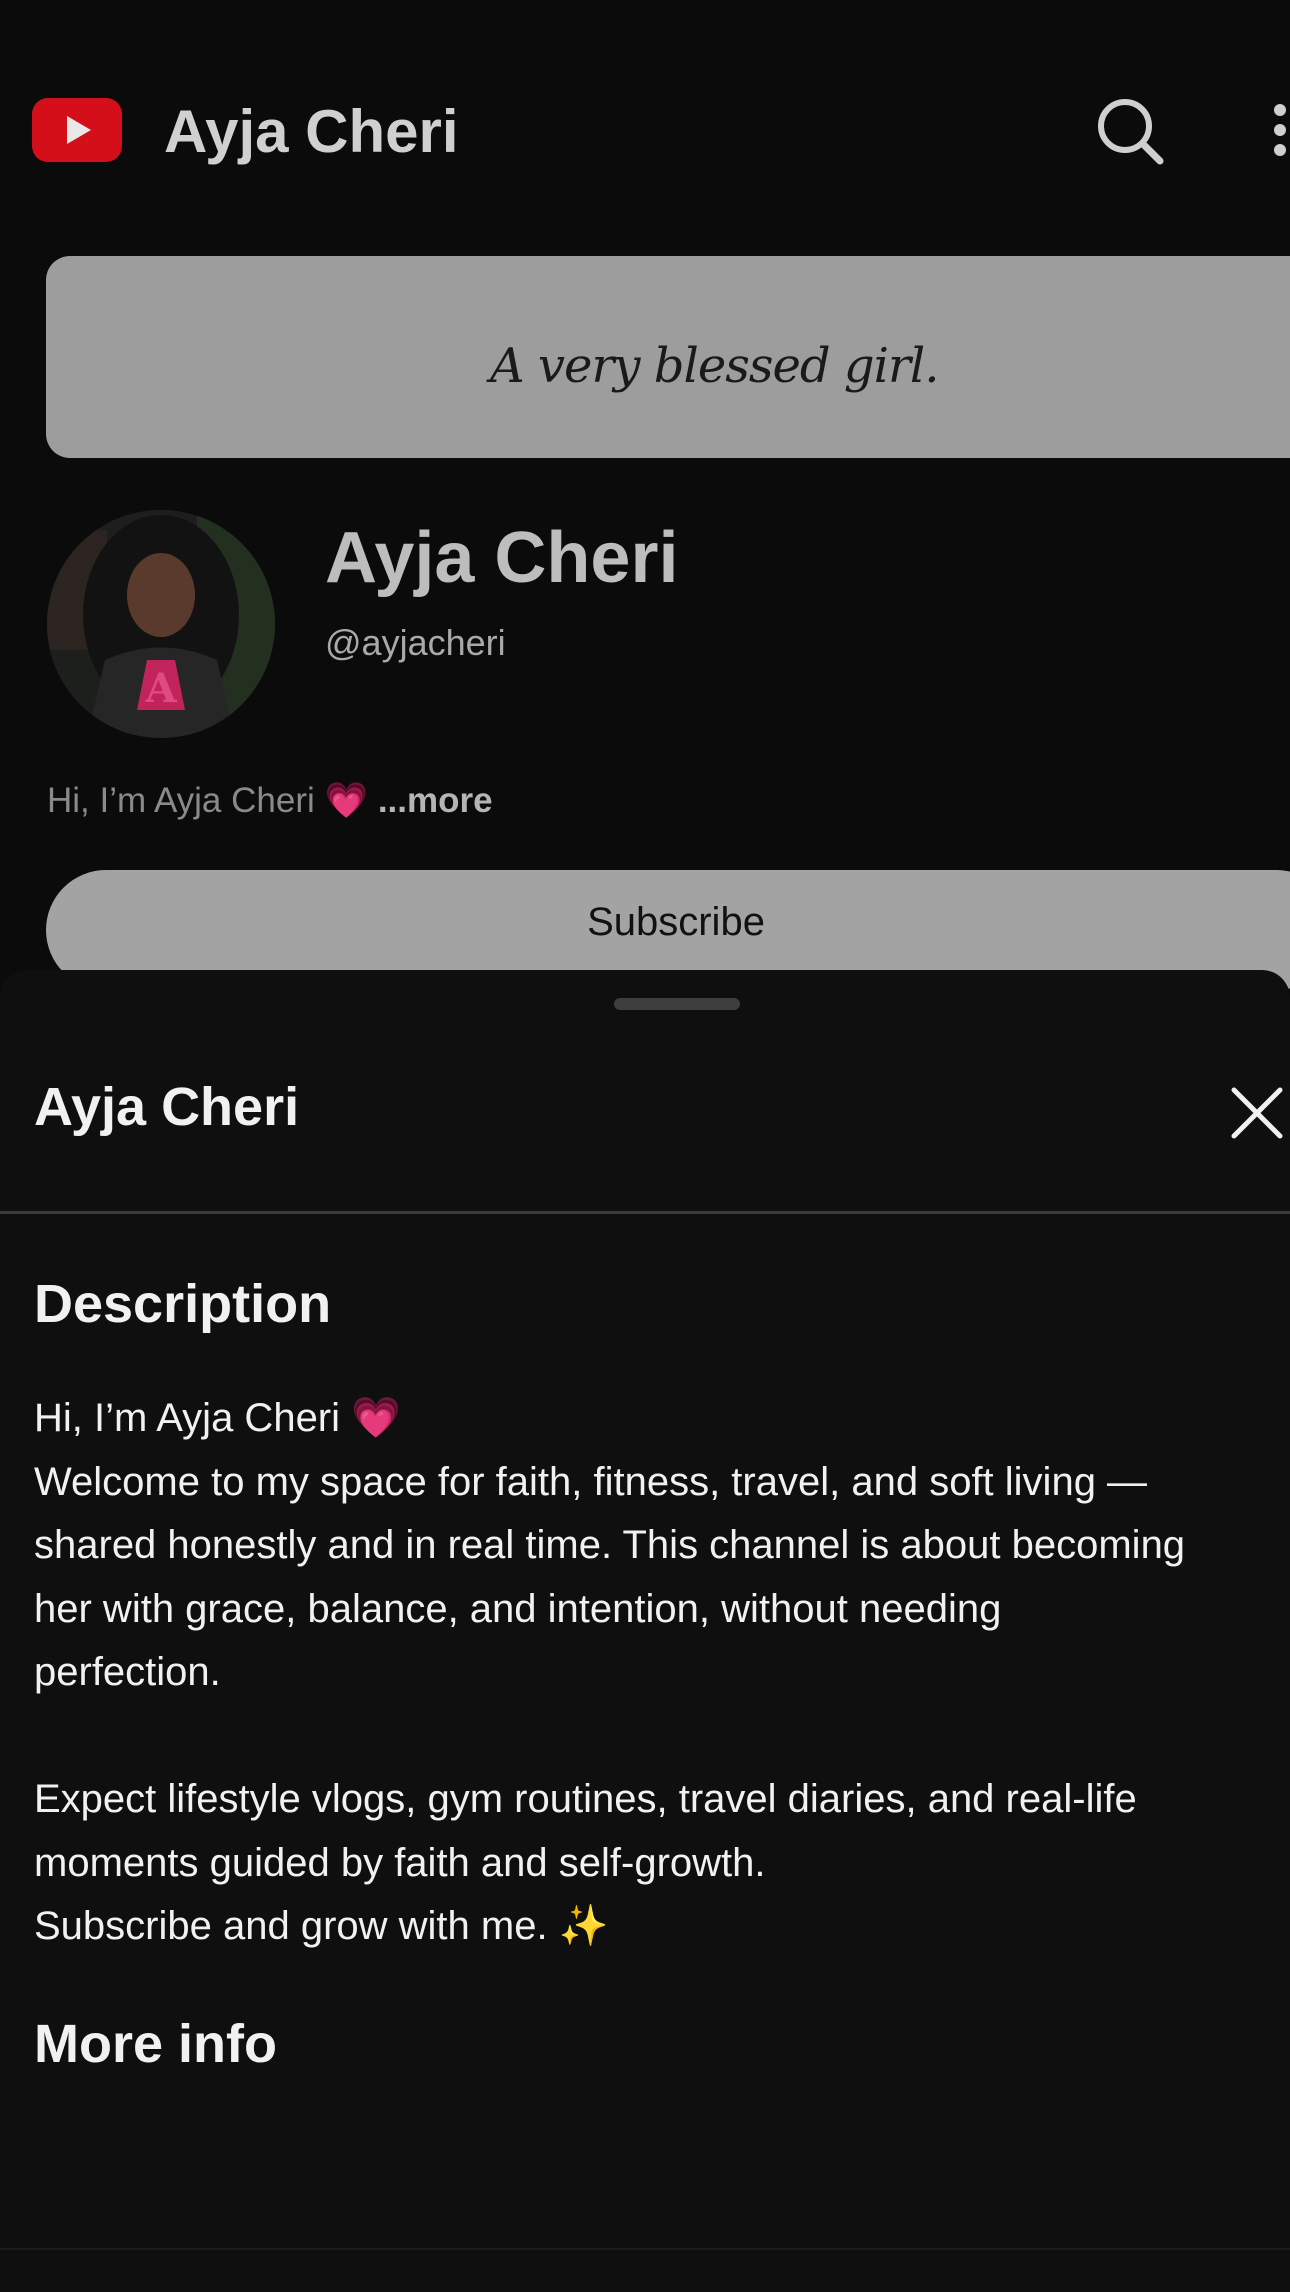 The height and width of the screenshot is (2292, 1290). I want to click on description-line: perfection., so click(127, 1672).